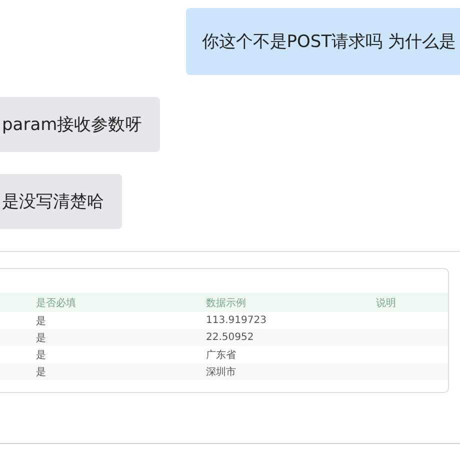  What do you see at coordinates (80, 124) in the screenshot?
I see `message-bubble: param接收参数呀` at bounding box center [80, 124].